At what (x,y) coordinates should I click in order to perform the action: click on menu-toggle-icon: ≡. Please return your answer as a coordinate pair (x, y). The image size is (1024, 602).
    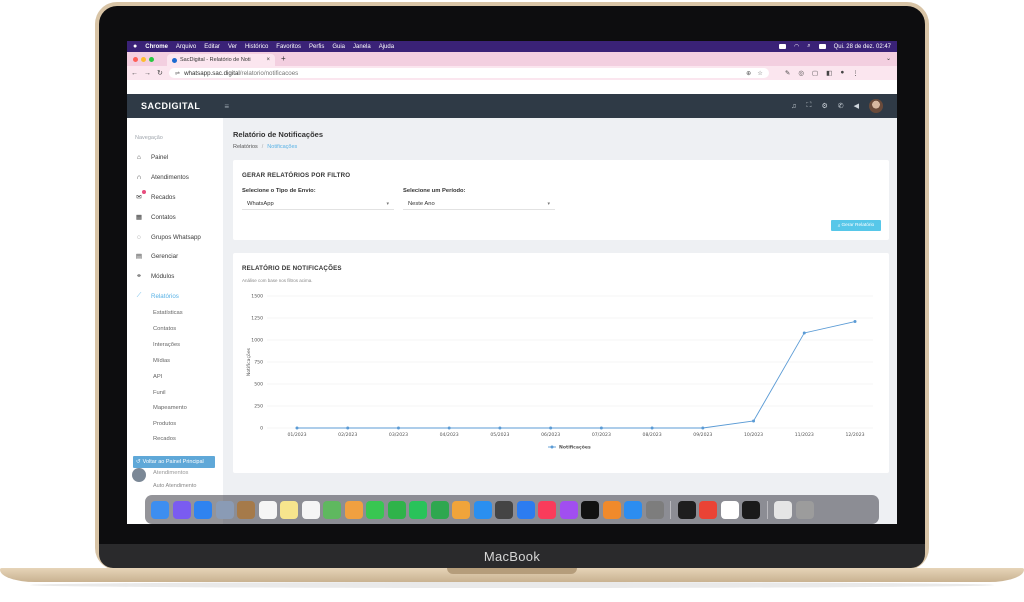
    Looking at the image, I should click on (226, 106).